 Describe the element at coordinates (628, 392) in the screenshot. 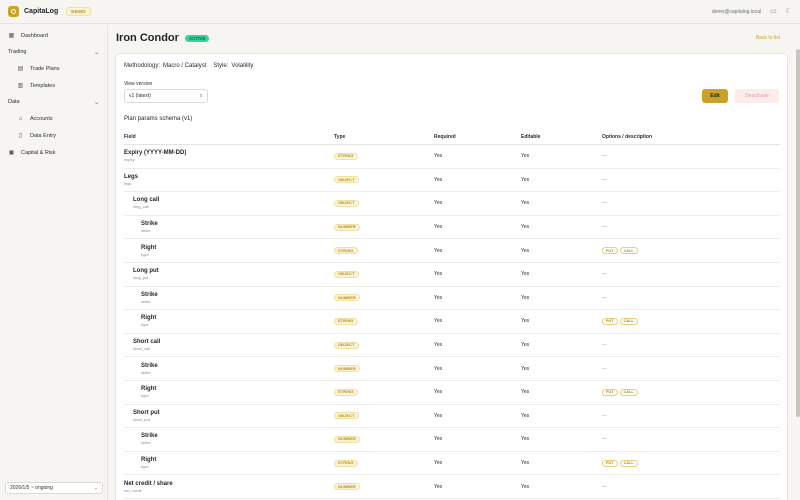

I see `option-badge: CALL` at that location.